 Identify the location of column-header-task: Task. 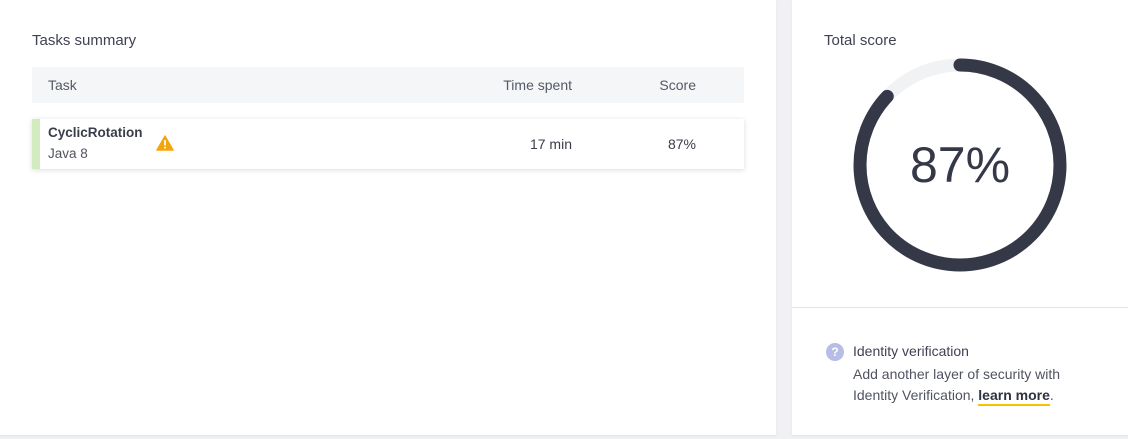
(62, 85).